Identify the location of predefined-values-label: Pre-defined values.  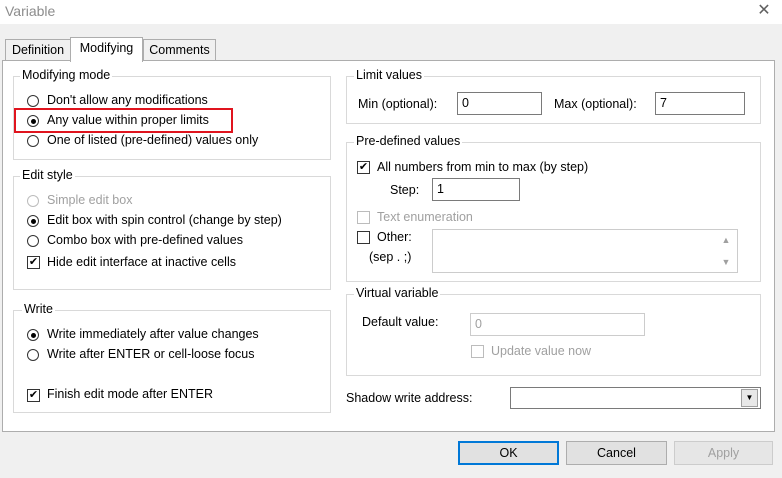
(408, 141).